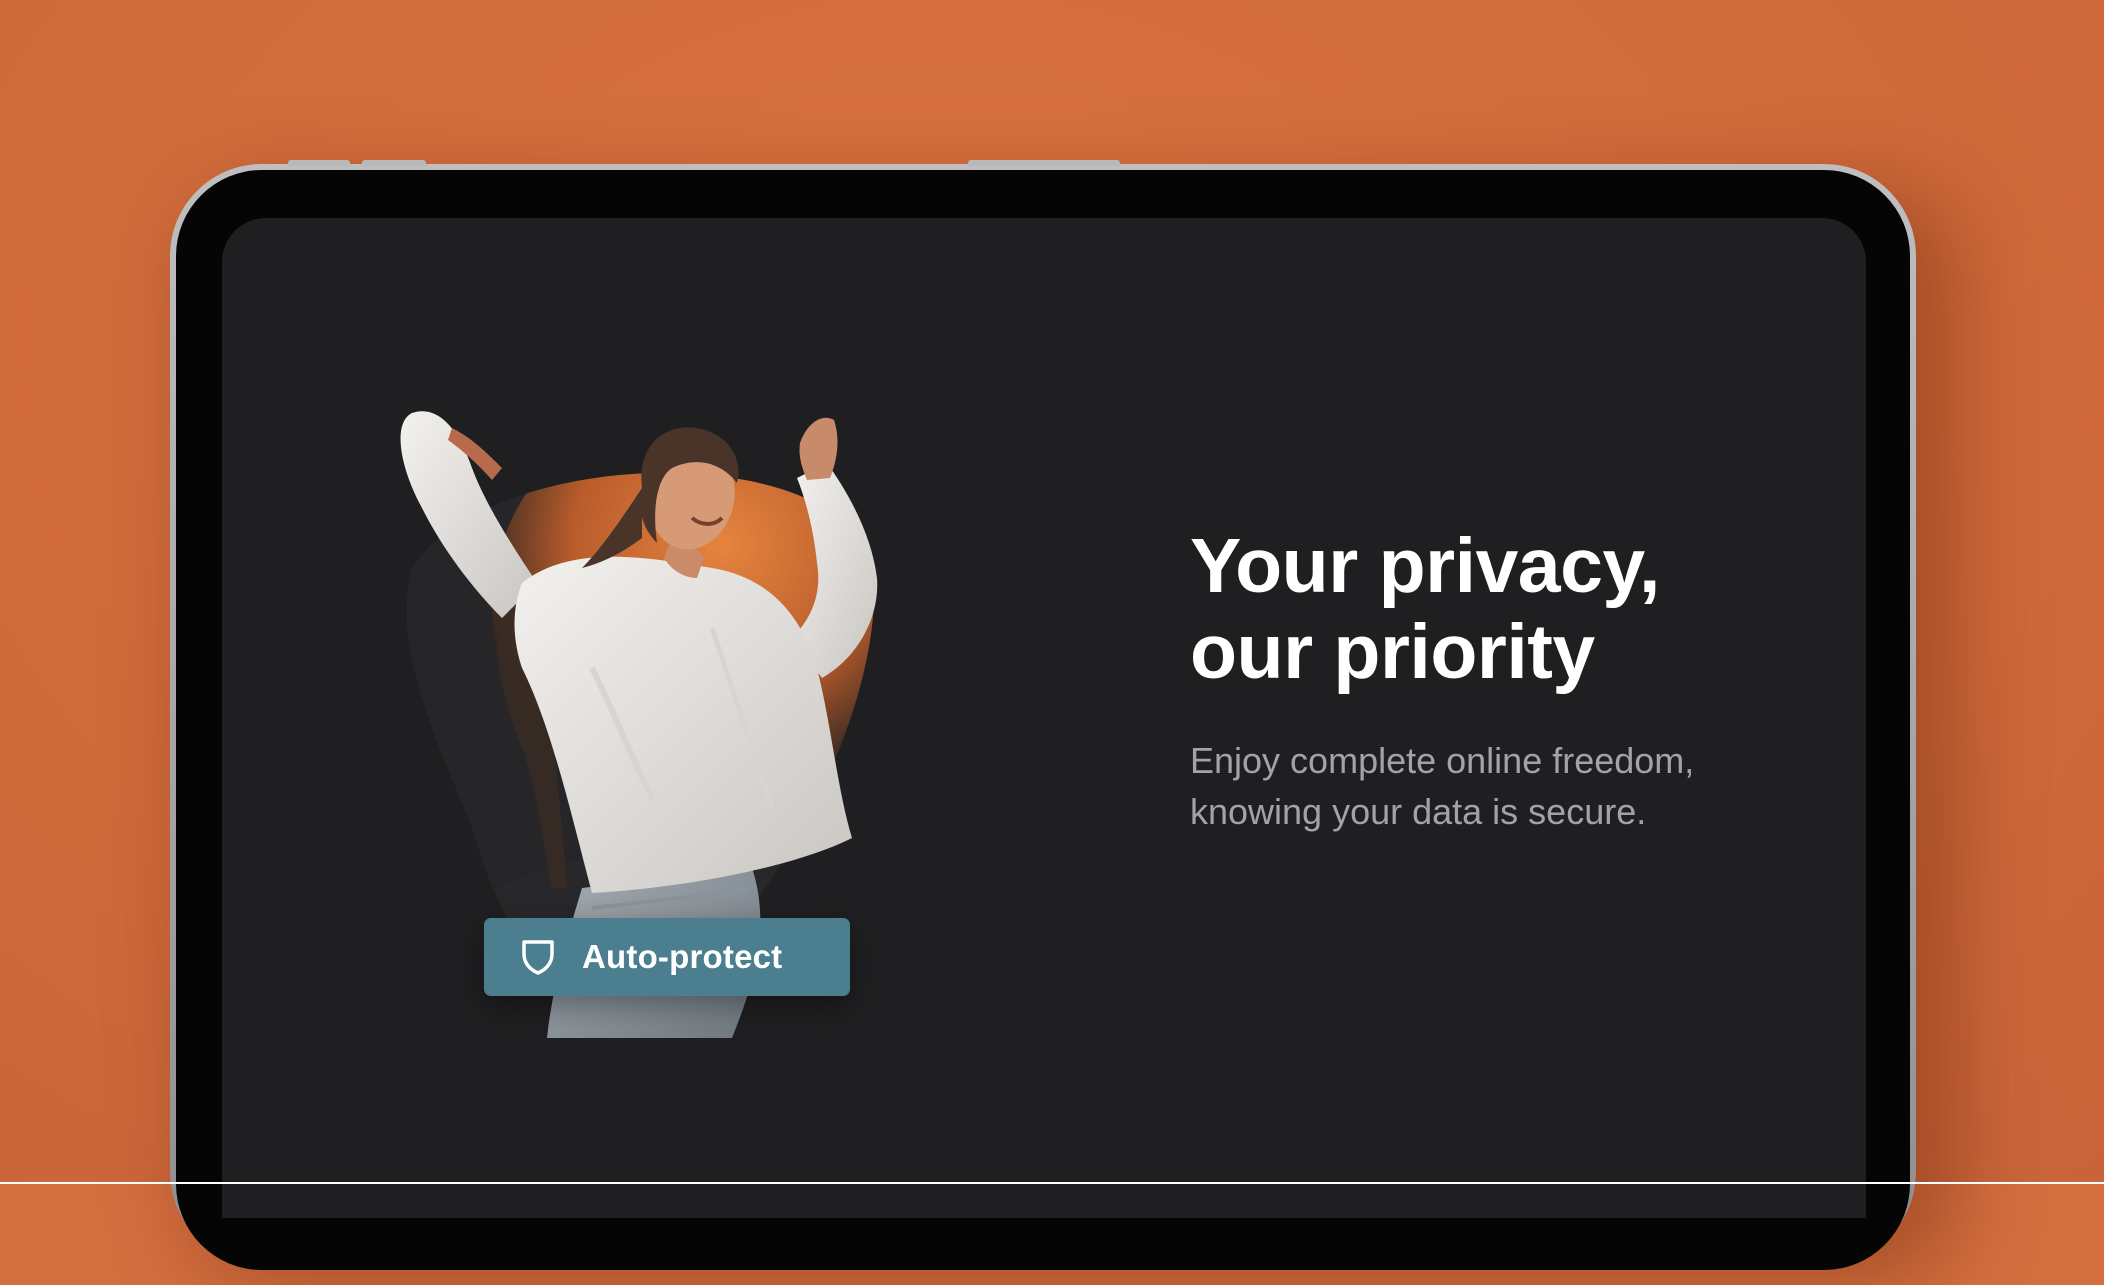 The height and width of the screenshot is (1285, 2104). What do you see at coordinates (1418, 811) in the screenshot?
I see `subtext-line-2: knowing your data is secure.` at bounding box center [1418, 811].